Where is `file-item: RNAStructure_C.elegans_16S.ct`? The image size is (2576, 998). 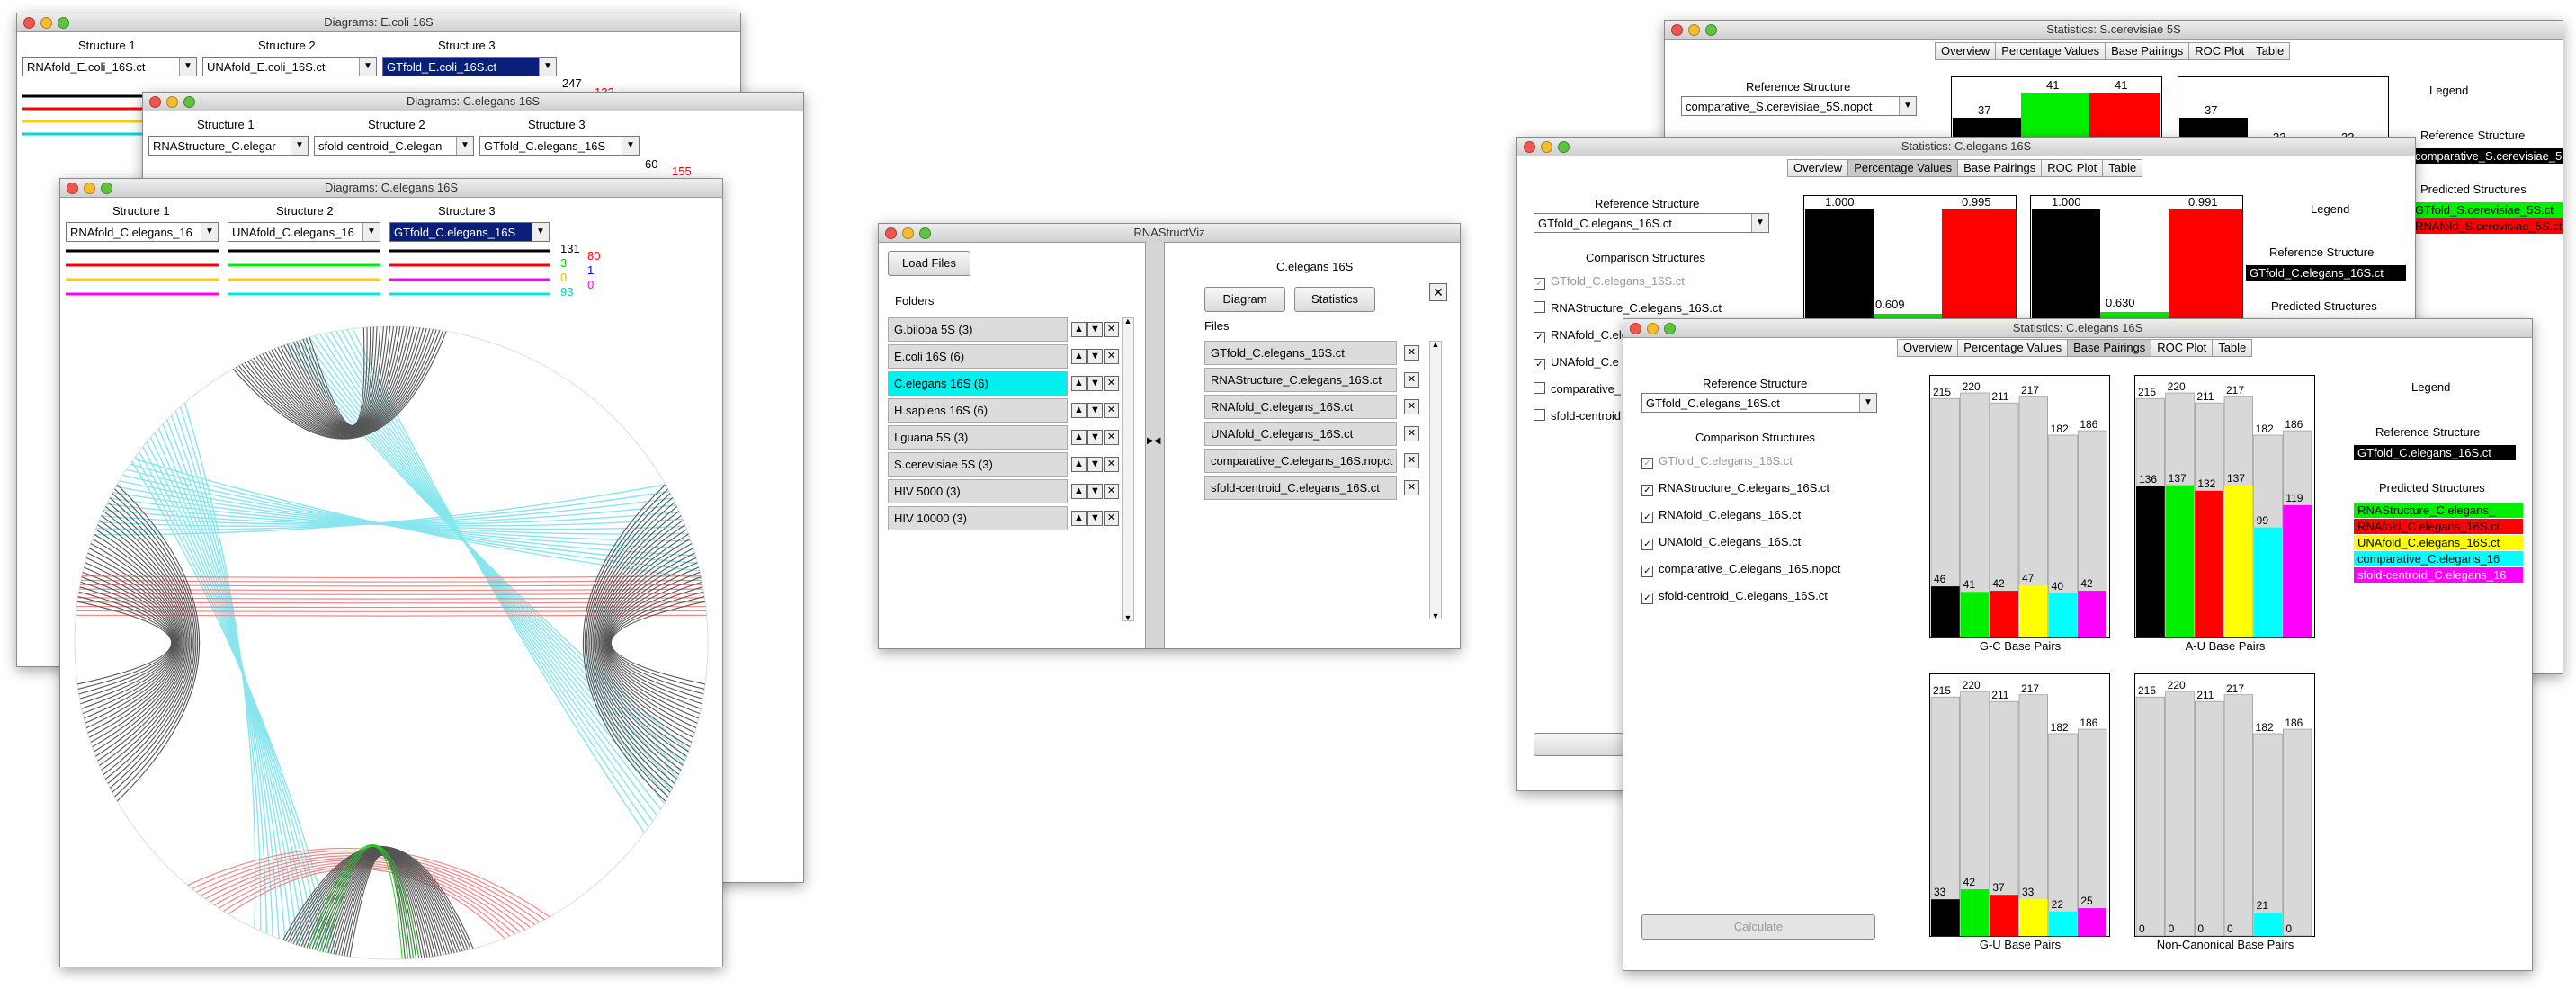
file-item: RNAStructure_C.elegans_16S.ct is located at coordinates (1300, 380).